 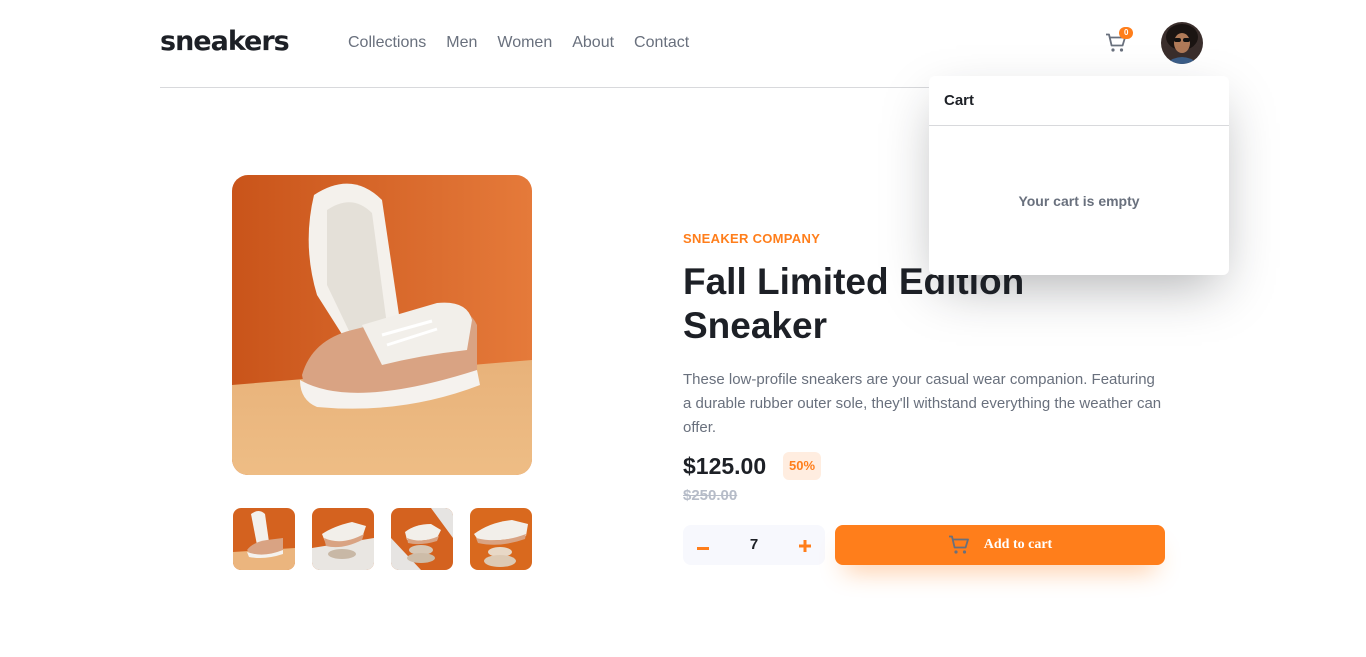 I want to click on product-main-image, so click(x=382, y=325).